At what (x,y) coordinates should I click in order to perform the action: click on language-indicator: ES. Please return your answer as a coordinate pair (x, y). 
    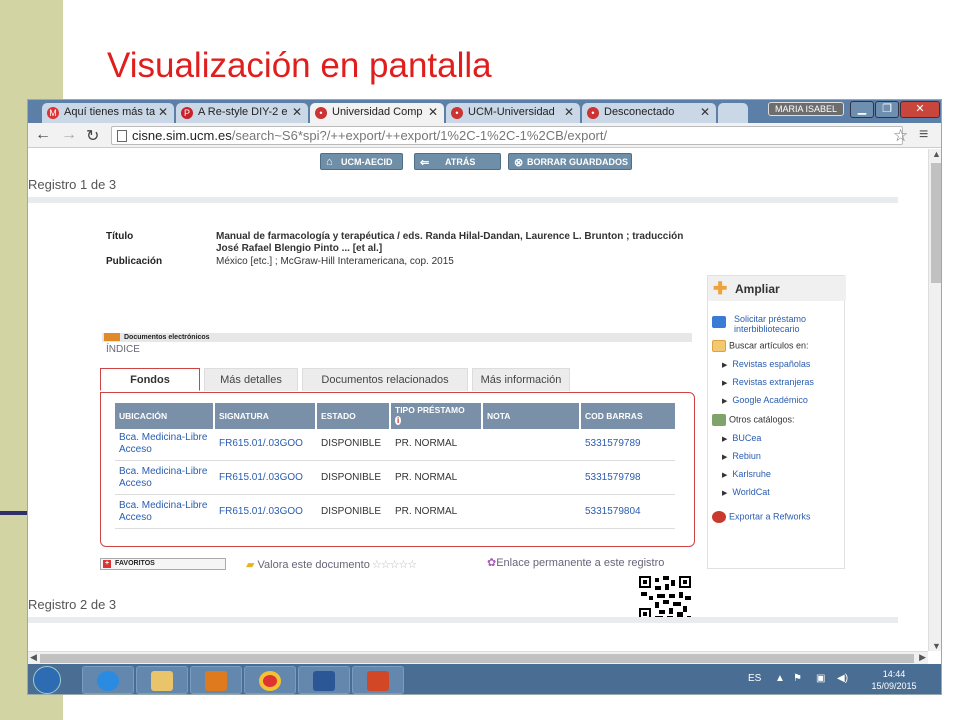
    Looking at the image, I should click on (754, 678).